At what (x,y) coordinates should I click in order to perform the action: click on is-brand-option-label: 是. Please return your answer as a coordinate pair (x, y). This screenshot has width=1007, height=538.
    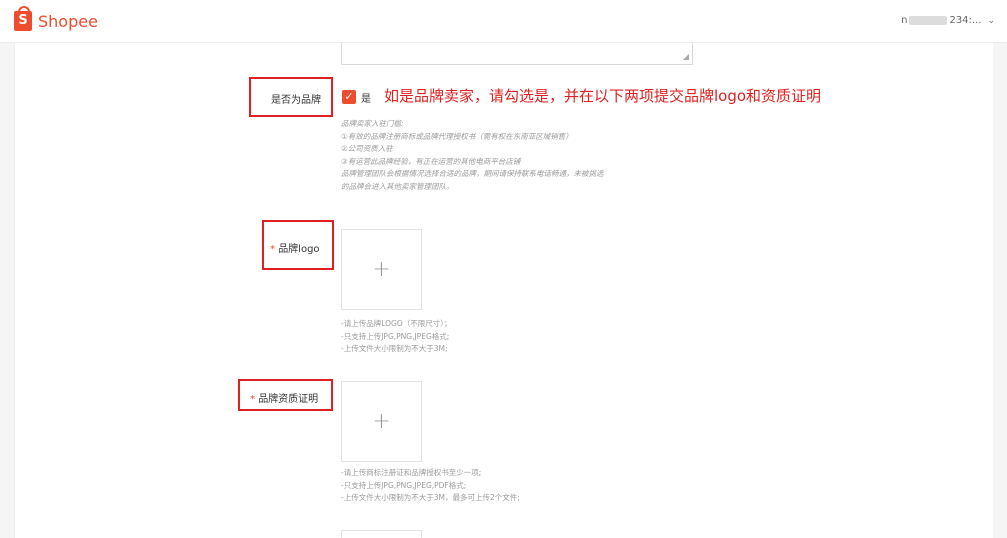
    Looking at the image, I should click on (366, 97).